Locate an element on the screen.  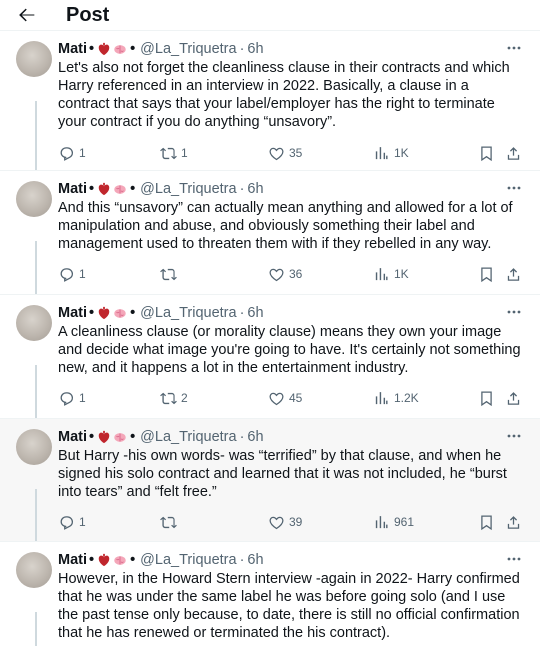
like-button: 45 is located at coordinates (285, 398).